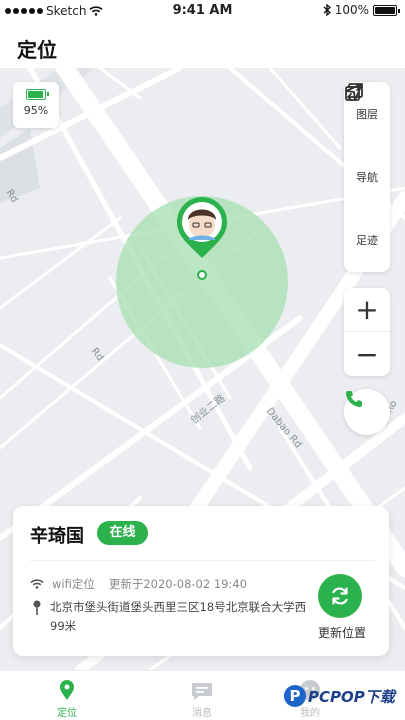 Image resolution: width=405 pixels, height=720 pixels. Describe the element at coordinates (67, 690) in the screenshot. I see `location-icon` at that location.